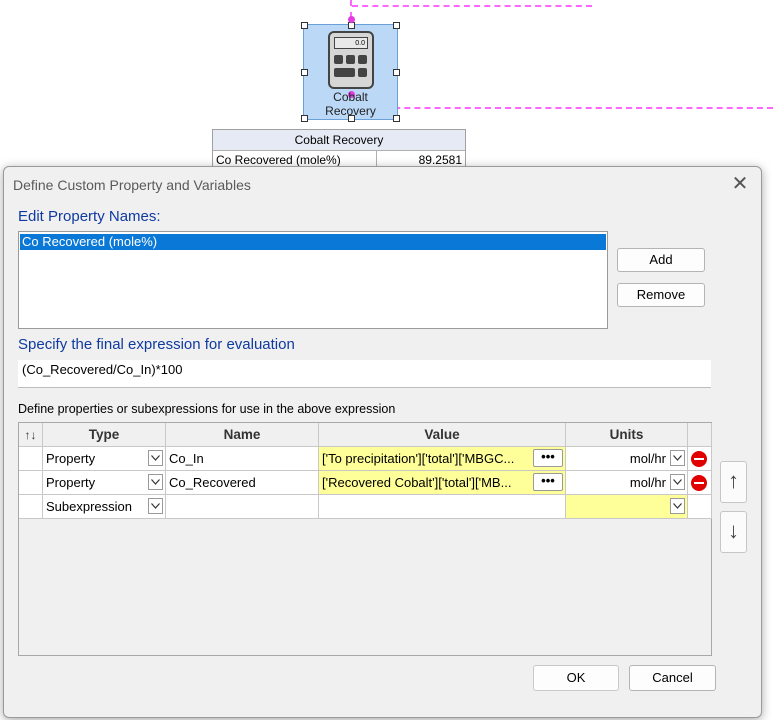  I want to click on property-names-list: Co Recovered (mole%), so click(313, 280).